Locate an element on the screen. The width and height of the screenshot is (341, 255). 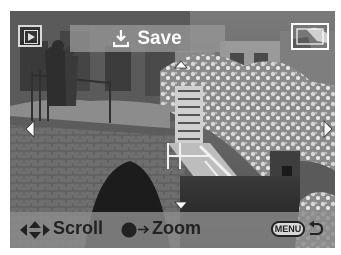
help-bar: Scroll Zoom MENU is located at coordinates (172, 230).